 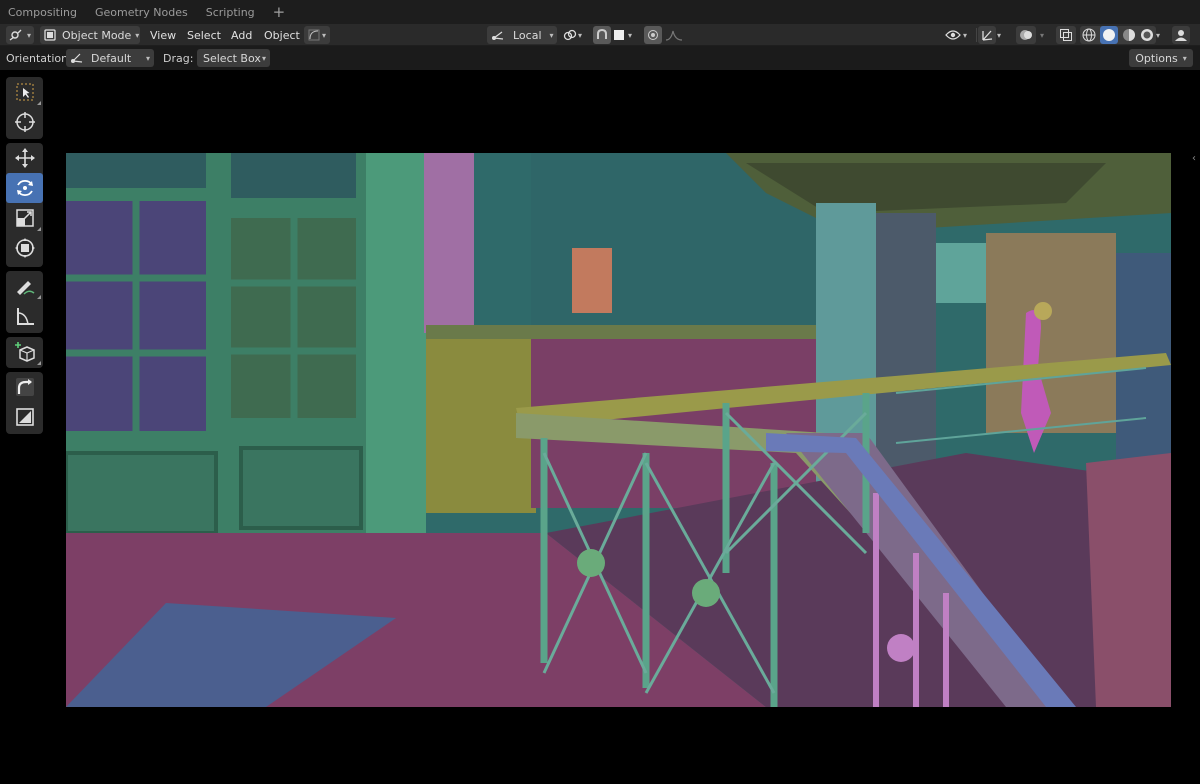 I want to click on visibility-dropdown: ▾, so click(x=959, y=35).